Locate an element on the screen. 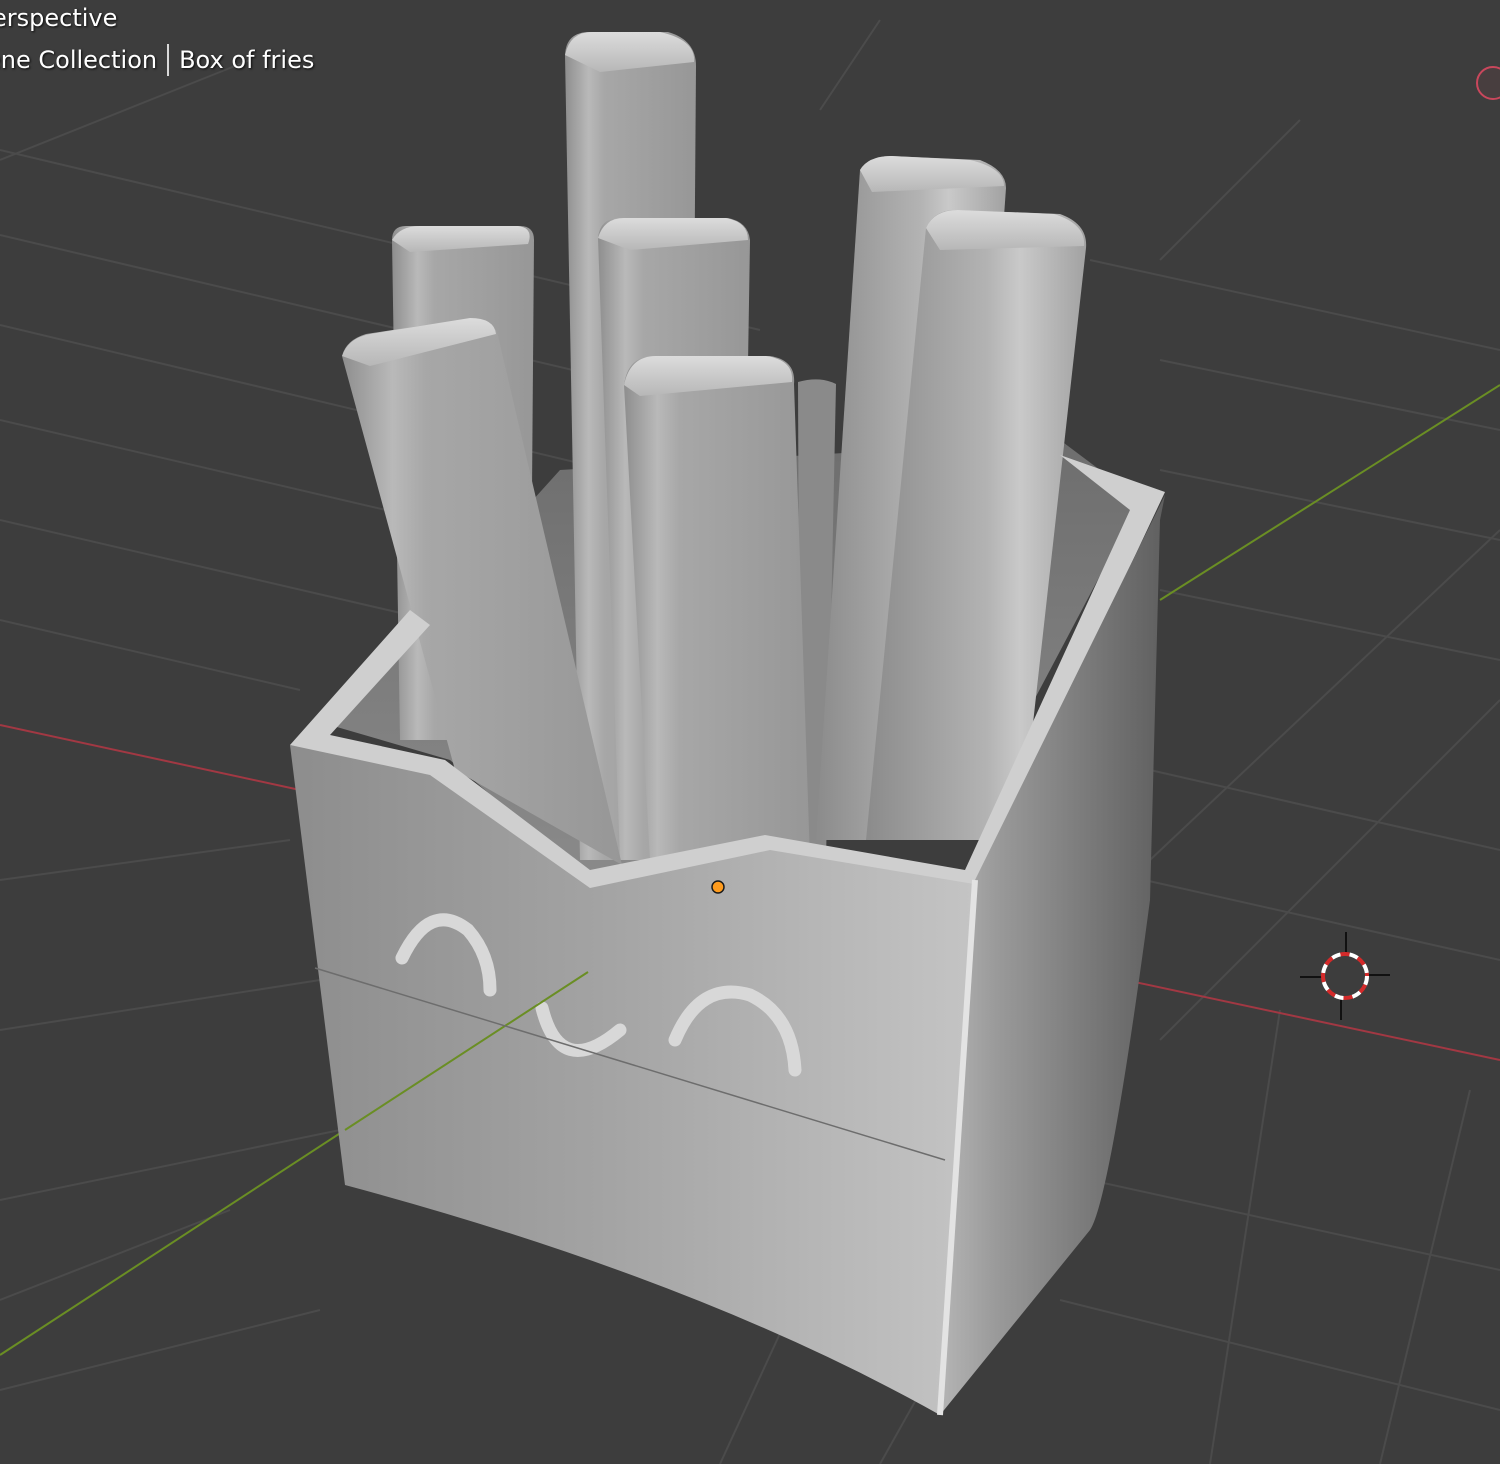 Image resolution: width=1500 pixels, height=1464 pixels. breadcrumb-object: Box of fries is located at coordinates (247, 60).